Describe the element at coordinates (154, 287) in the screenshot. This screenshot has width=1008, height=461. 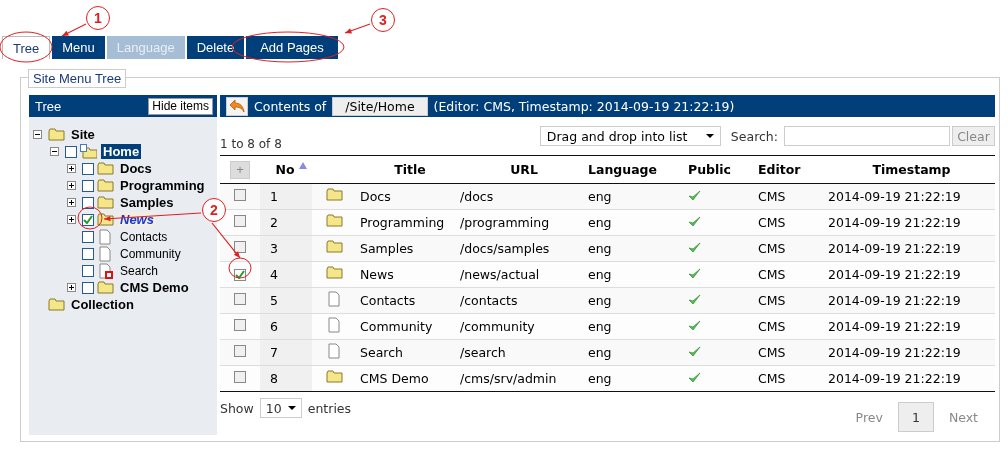
I see `tree-item: CMS Demo` at that location.